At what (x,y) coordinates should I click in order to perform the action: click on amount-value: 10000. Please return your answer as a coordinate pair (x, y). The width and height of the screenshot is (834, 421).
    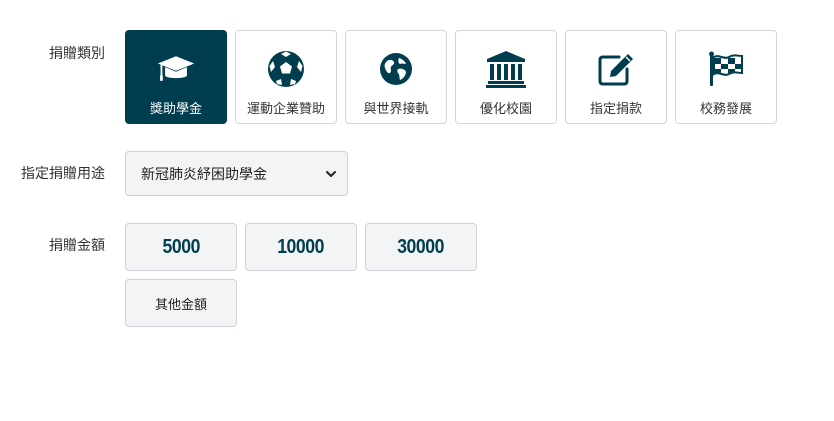
    Looking at the image, I should click on (301, 246).